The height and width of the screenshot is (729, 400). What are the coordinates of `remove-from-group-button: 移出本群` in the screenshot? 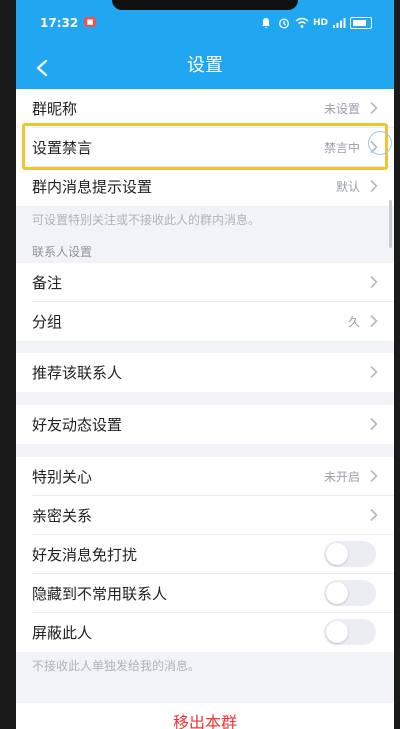 It's located at (205, 716).